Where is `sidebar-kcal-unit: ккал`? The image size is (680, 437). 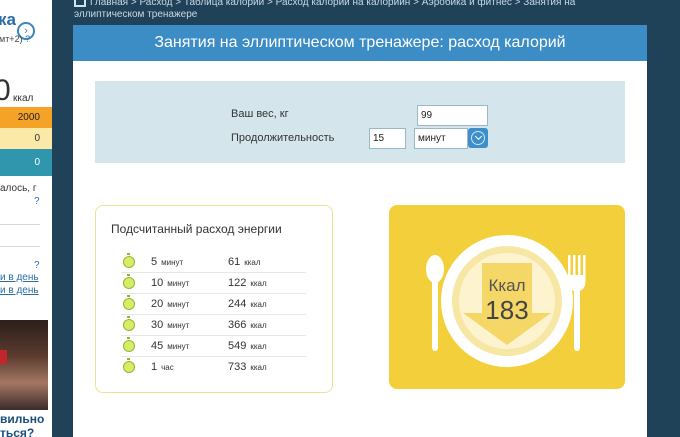 sidebar-kcal-unit: ккал is located at coordinates (23, 98).